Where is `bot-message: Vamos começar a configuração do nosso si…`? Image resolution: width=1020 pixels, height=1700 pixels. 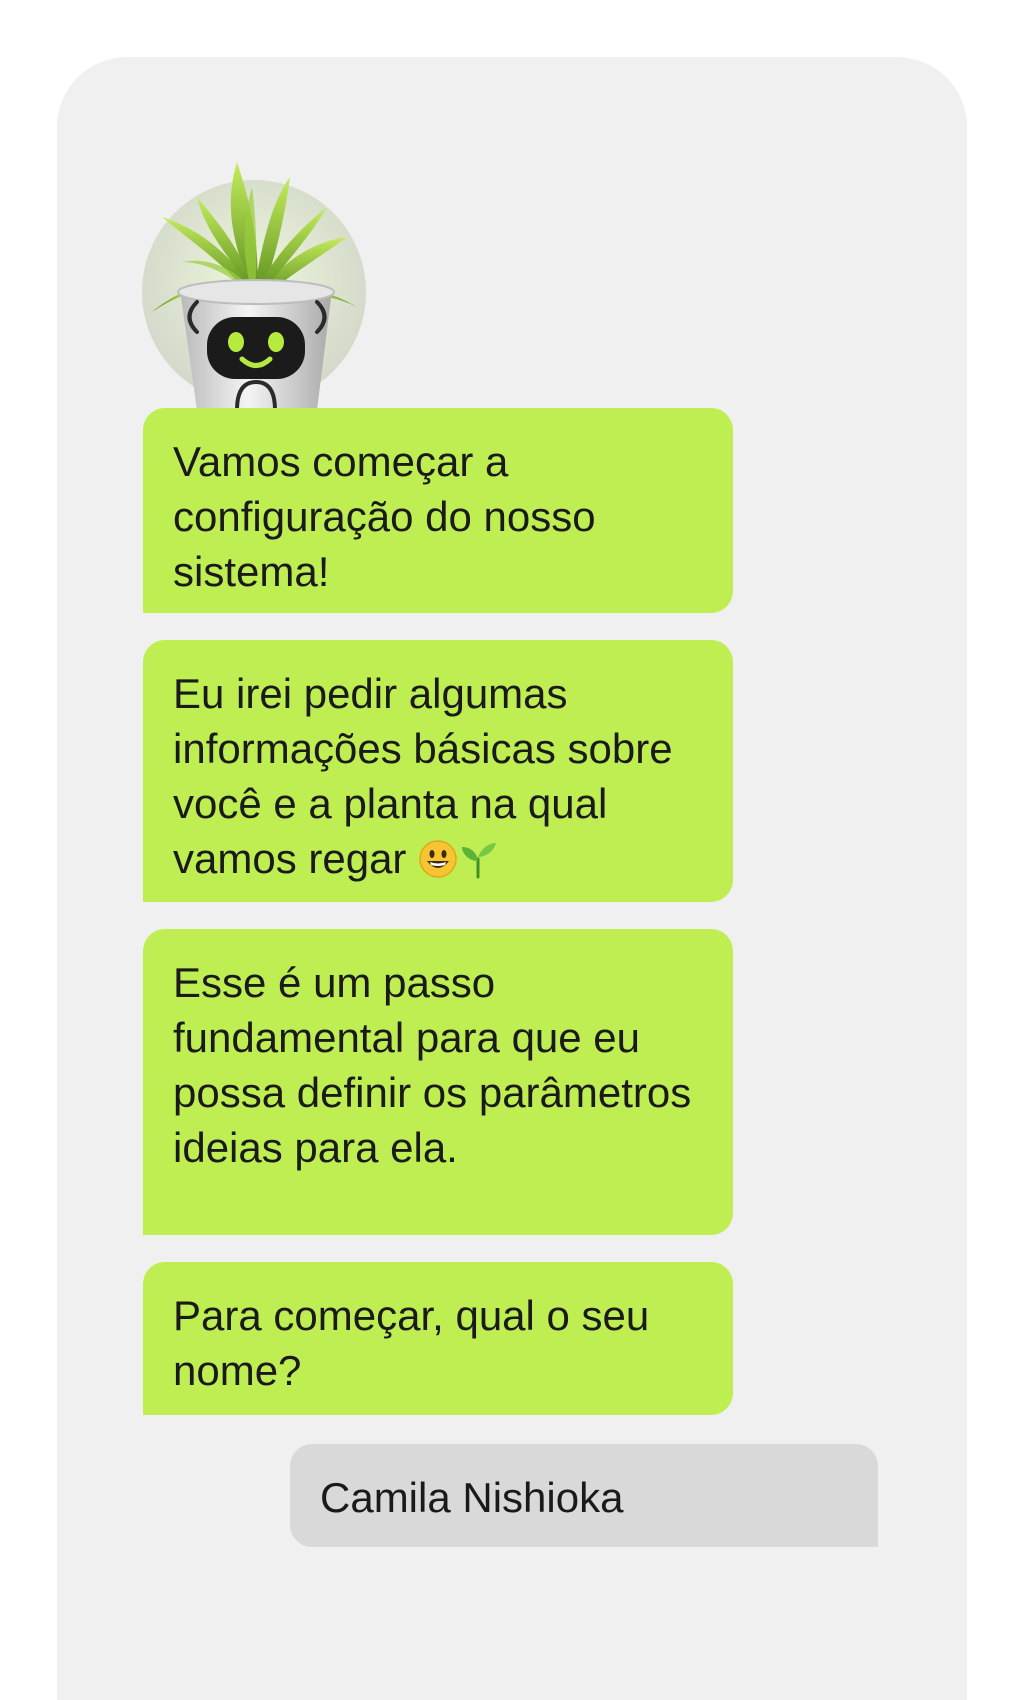
bot-message: Vamos começar a configuração do nosso si… is located at coordinates (438, 510).